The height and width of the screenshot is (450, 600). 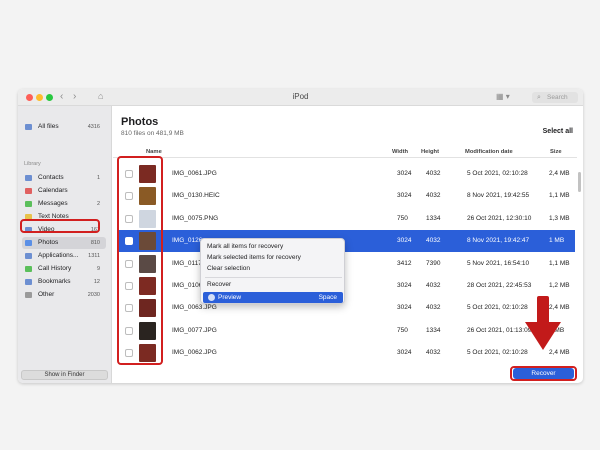 What do you see at coordinates (404, 263) in the screenshot?
I see `cell-width: 3412` at bounding box center [404, 263].